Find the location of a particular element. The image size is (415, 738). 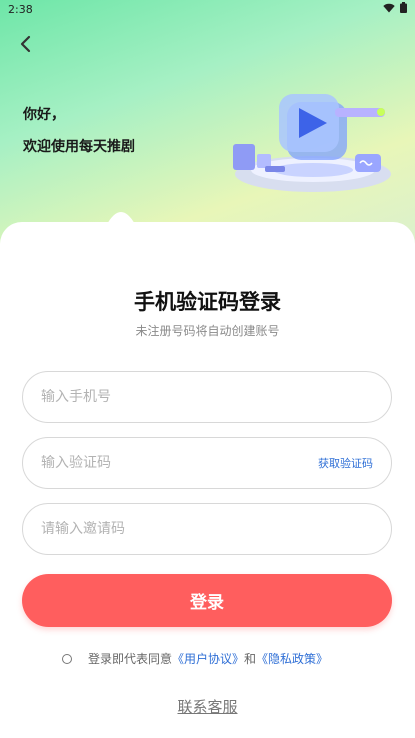

greeting-line-1: 你好， is located at coordinates (44, 115).